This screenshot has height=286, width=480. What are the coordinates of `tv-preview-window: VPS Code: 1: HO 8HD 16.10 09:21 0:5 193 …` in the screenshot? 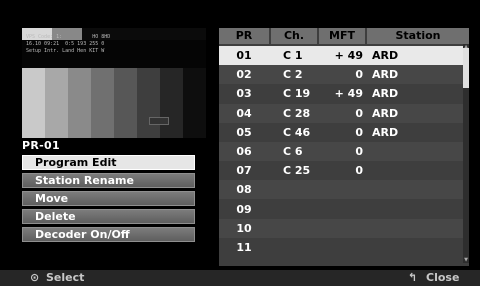 It's located at (114, 83).